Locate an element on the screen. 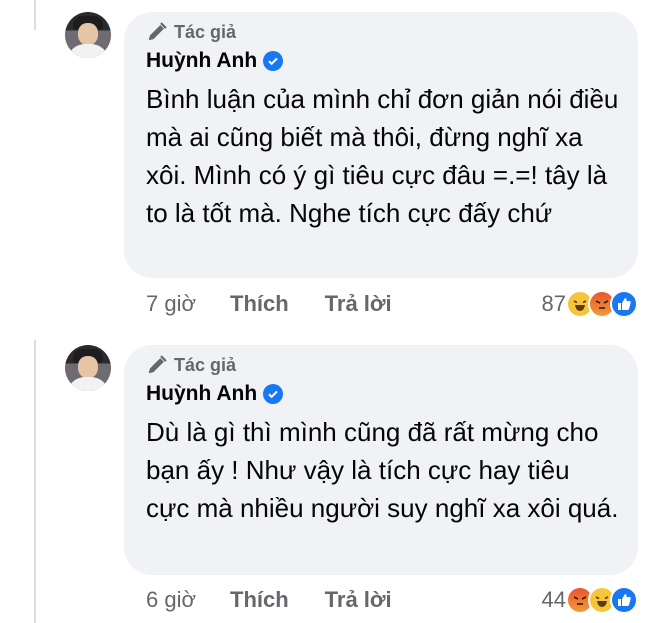 This screenshot has width=660, height=623. comment-actions: 7 giờ Thích Trả lời is located at coordinates (287, 304).